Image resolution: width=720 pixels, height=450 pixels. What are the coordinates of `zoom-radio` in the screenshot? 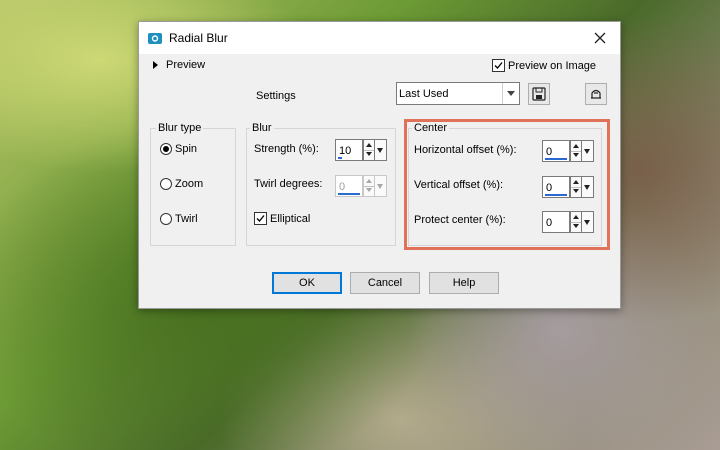 It's located at (166, 184).